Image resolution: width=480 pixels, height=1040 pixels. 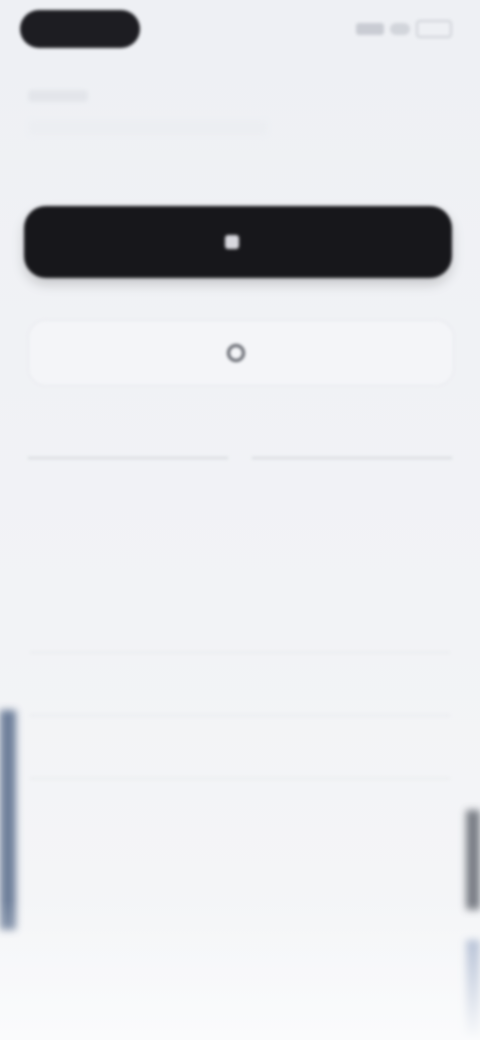 What do you see at coordinates (236, 353) in the screenshot?
I see `google-icon` at bounding box center [236, 353].